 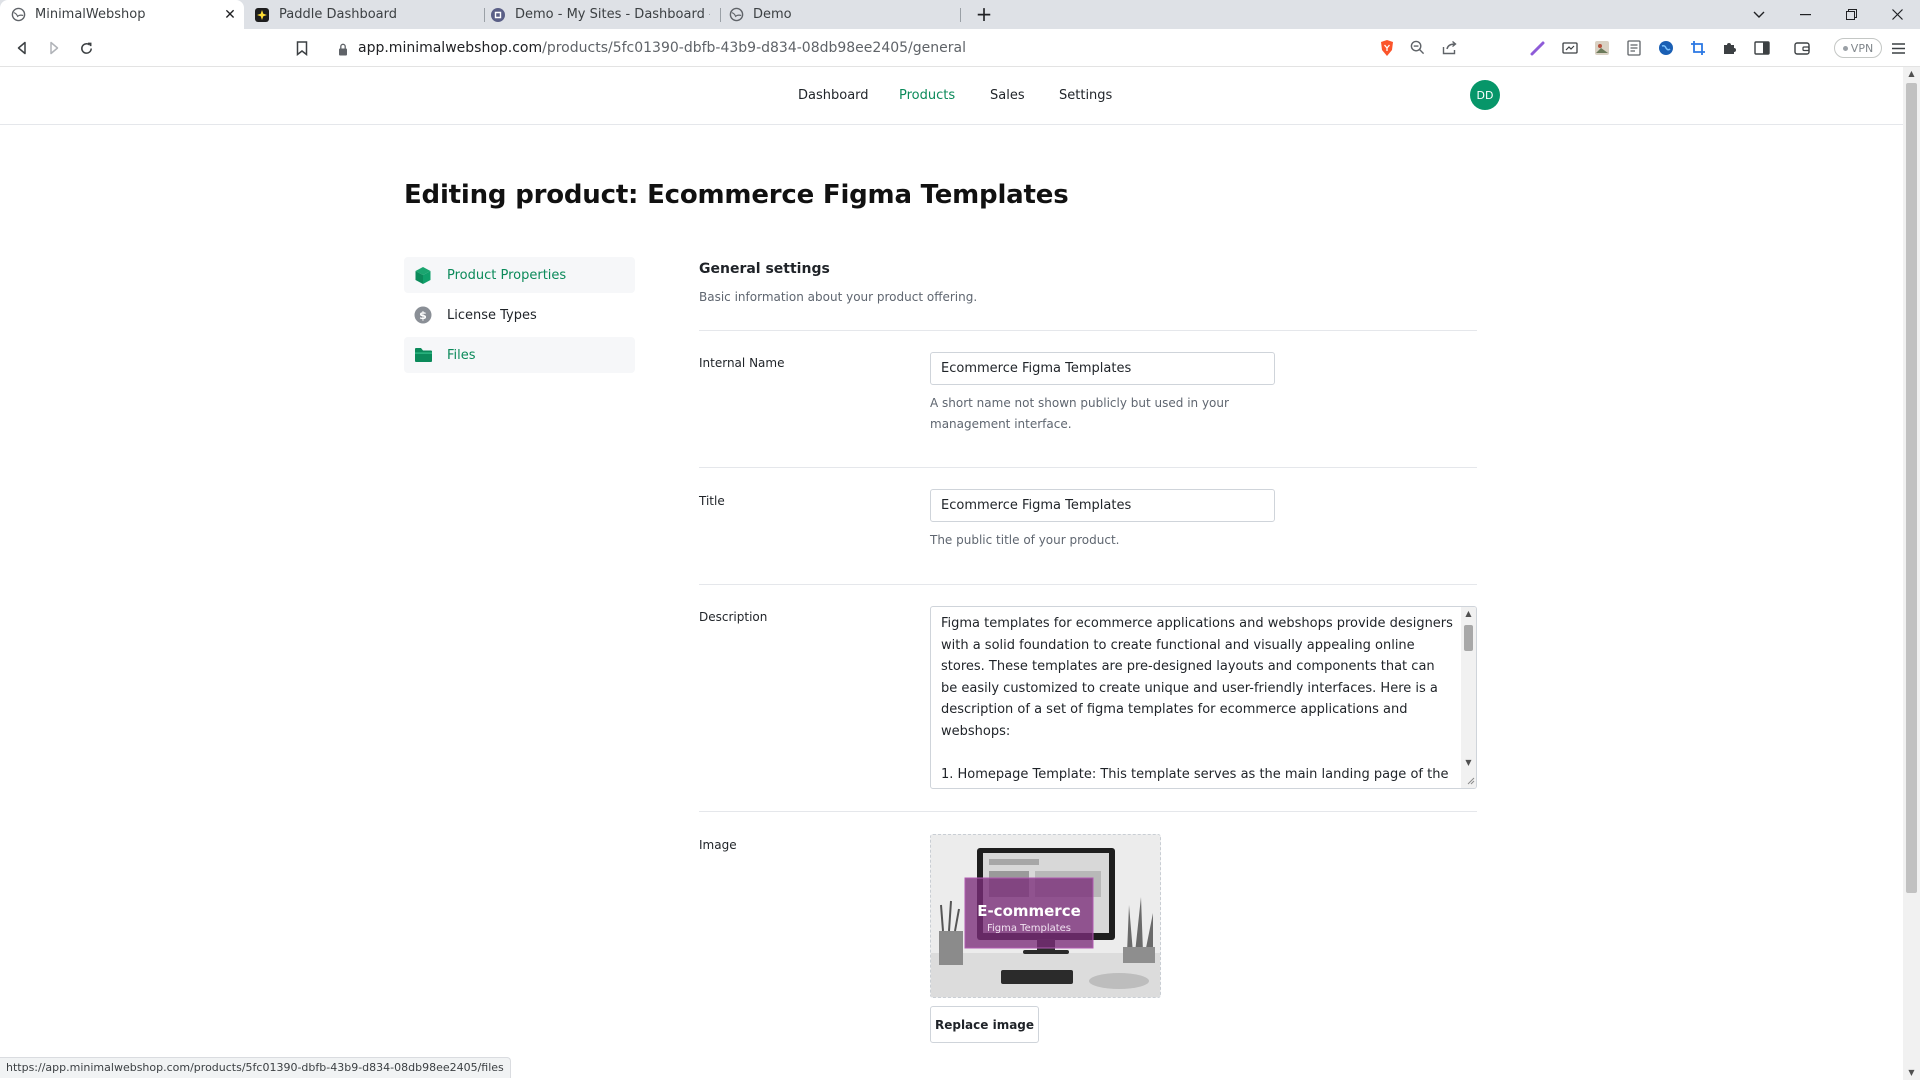 What do you see at coordinates (1634, 48) in the screenshot?
I see `reader-extension-icon` at bounding box center [1634, 48].